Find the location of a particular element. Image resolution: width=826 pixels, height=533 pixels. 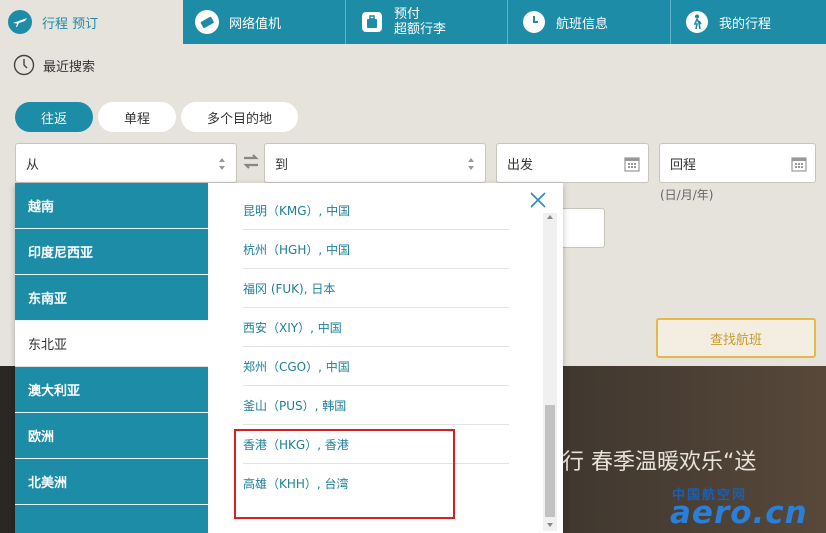

trip-type-roundtrip: 往返 is located at coordinates (54, 117).